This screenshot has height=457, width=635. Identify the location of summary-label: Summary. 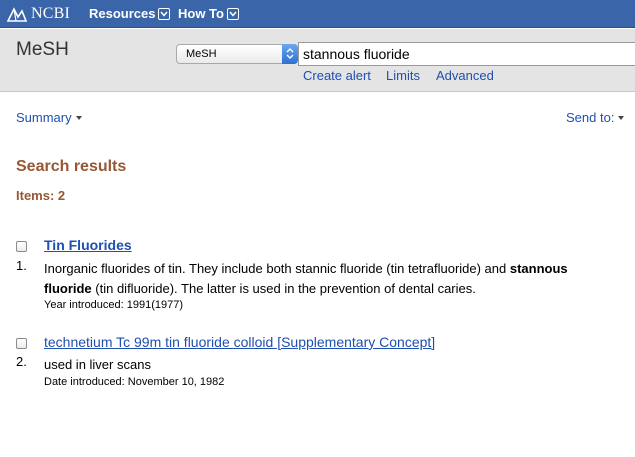
(44, 117).